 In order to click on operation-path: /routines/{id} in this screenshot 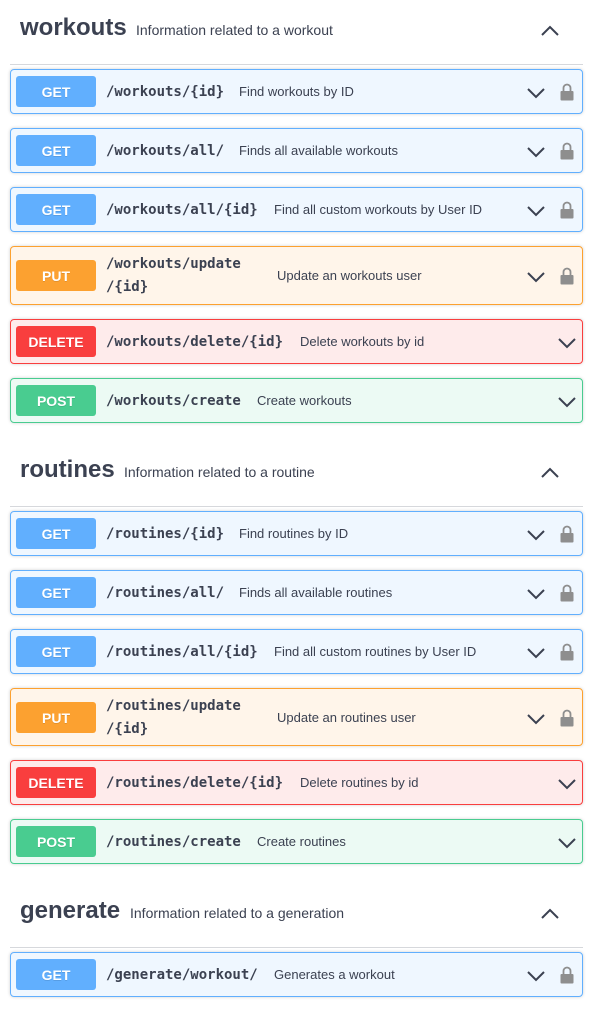, I will do `click(165, 534)`.